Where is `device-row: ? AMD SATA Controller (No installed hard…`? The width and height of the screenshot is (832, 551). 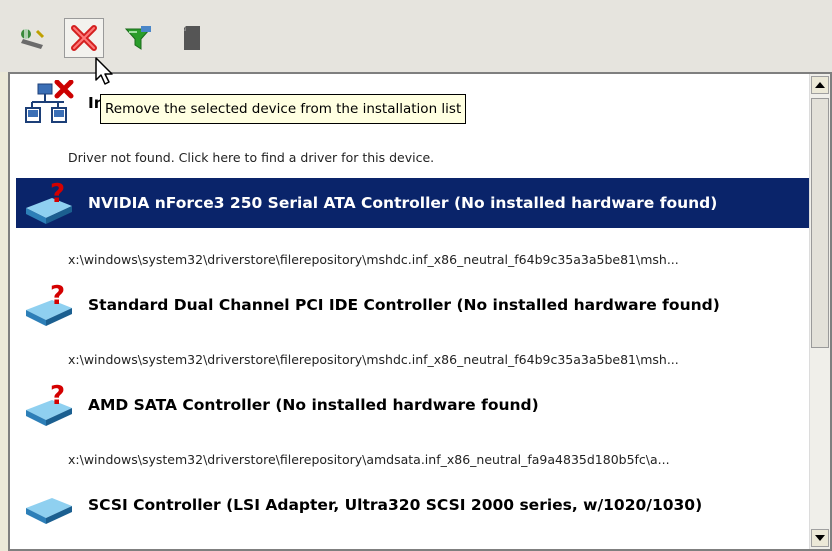 device-row: ? AMD SATA Controller (No installed hard… is located at coordinates (413, 405).